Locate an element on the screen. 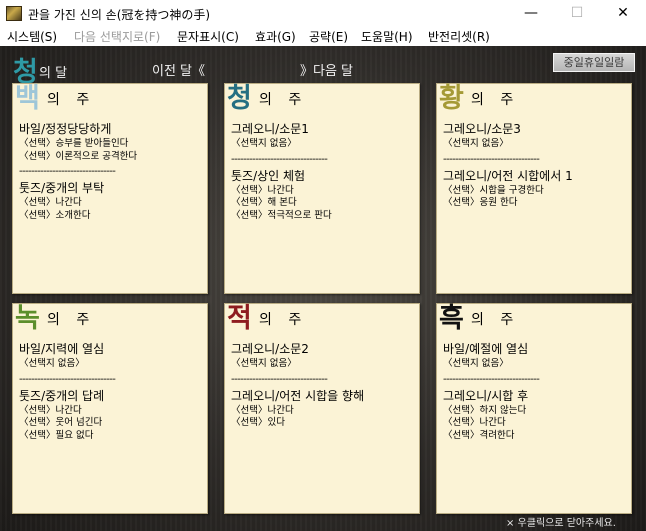  event-title: 바일/예절에 열심 is located at coordinates (486, 349).